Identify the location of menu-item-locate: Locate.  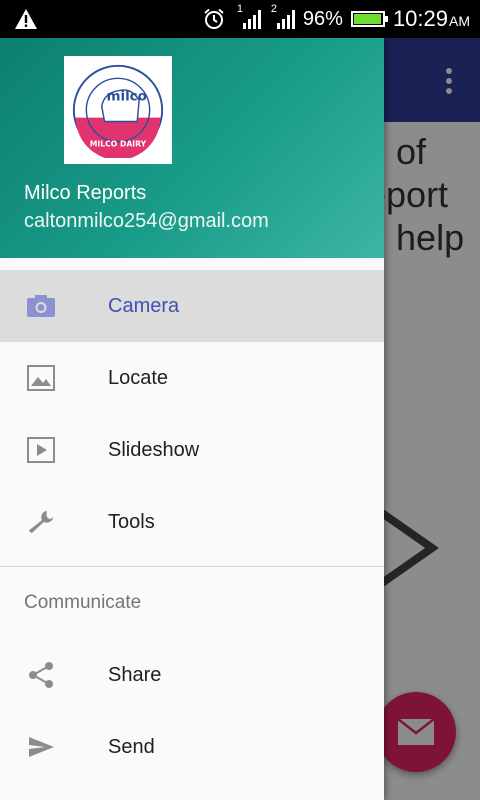
(192, 378).